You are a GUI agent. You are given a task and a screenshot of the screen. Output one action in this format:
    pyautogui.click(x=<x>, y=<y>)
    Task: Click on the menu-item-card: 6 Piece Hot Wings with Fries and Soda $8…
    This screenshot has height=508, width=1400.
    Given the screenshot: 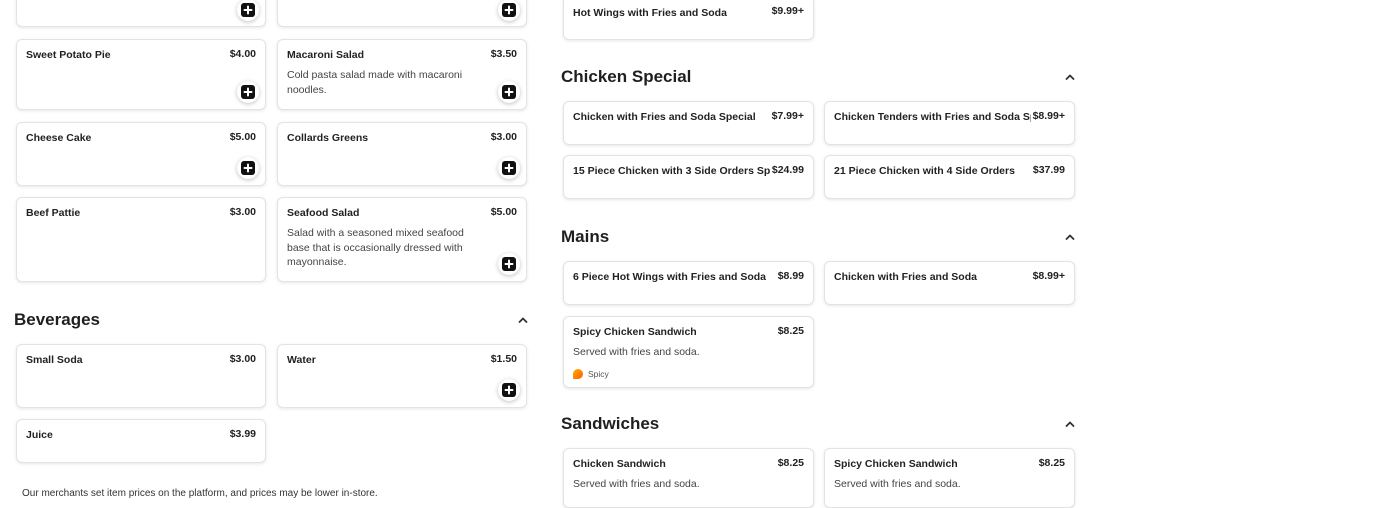 What is the action you would take?
    pyautogui.click(x=688, y=283)
    